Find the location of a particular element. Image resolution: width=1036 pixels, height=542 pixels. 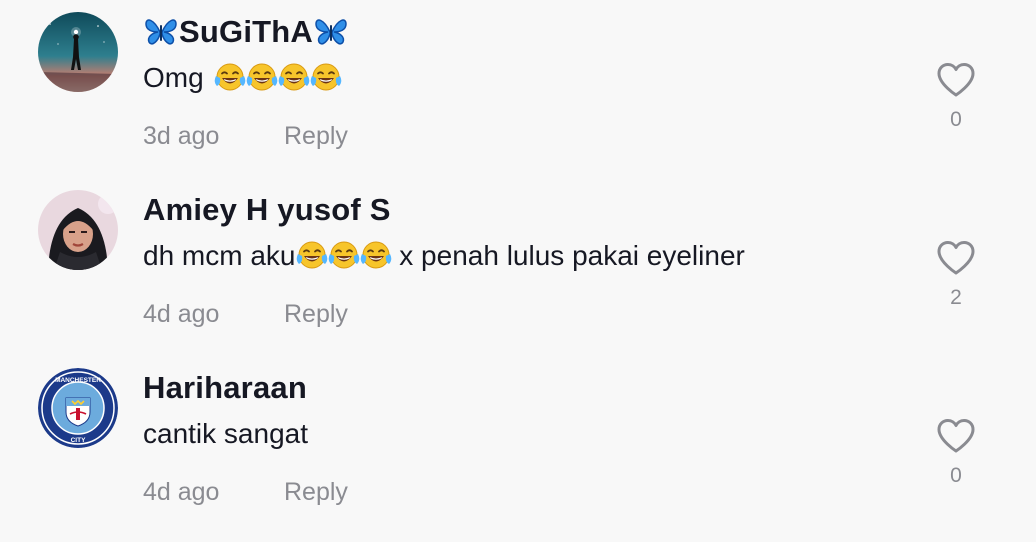

manchester-city-crest-avatar: MANCHESTER CITY is located at coordinates (78, 408).